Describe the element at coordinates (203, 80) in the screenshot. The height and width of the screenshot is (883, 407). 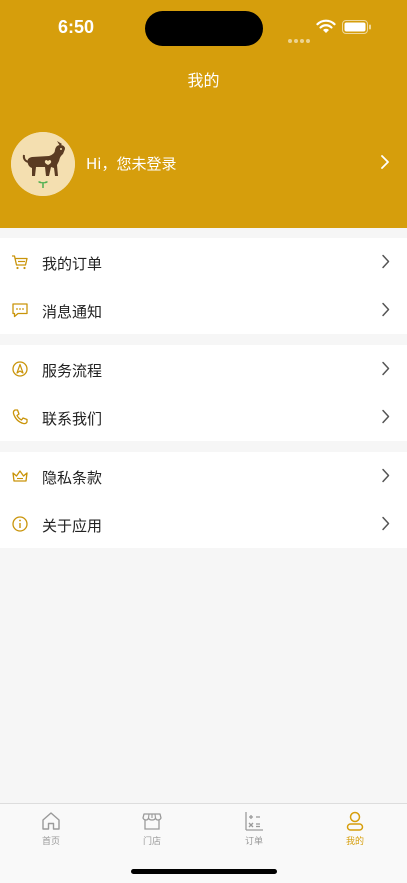
I see `page-title: 我的` at that location.